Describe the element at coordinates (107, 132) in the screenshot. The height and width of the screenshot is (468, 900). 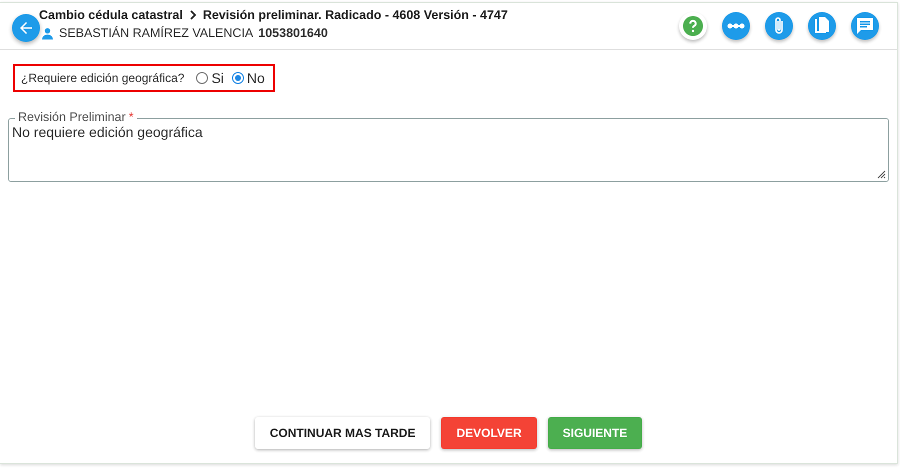
I see `field-value: No requiere edición geográfica` at that location.